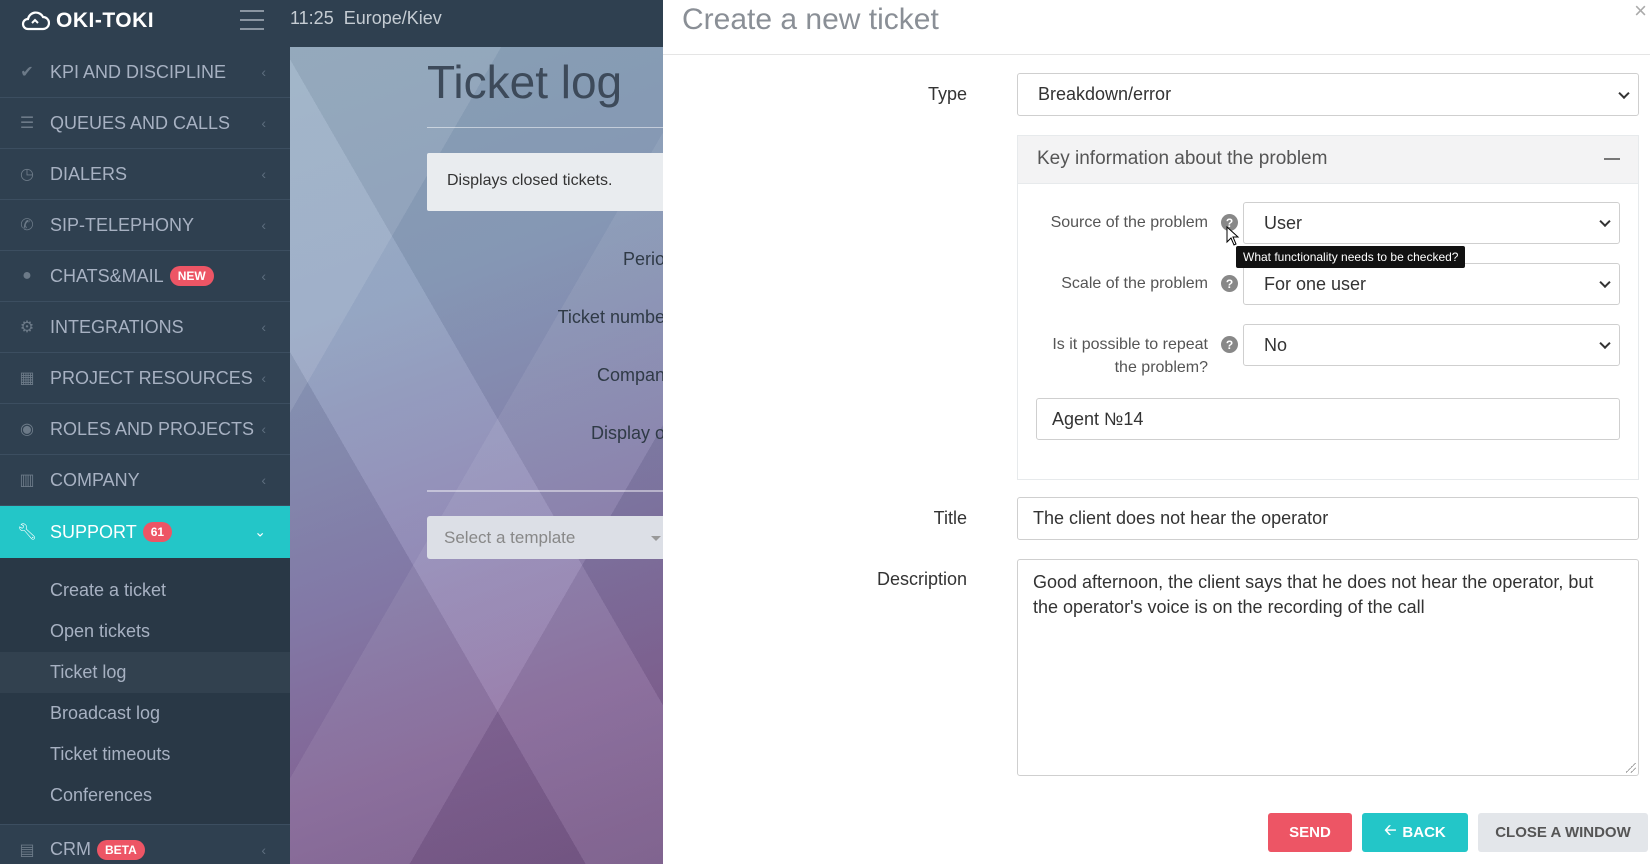 Image resolution: width=1650 pixels, height=864 pixels. Describe the element at coordinates (1130, 356) in the screenshot. I see `repeat-label: Is it possible to repeat the problem?` at that location.